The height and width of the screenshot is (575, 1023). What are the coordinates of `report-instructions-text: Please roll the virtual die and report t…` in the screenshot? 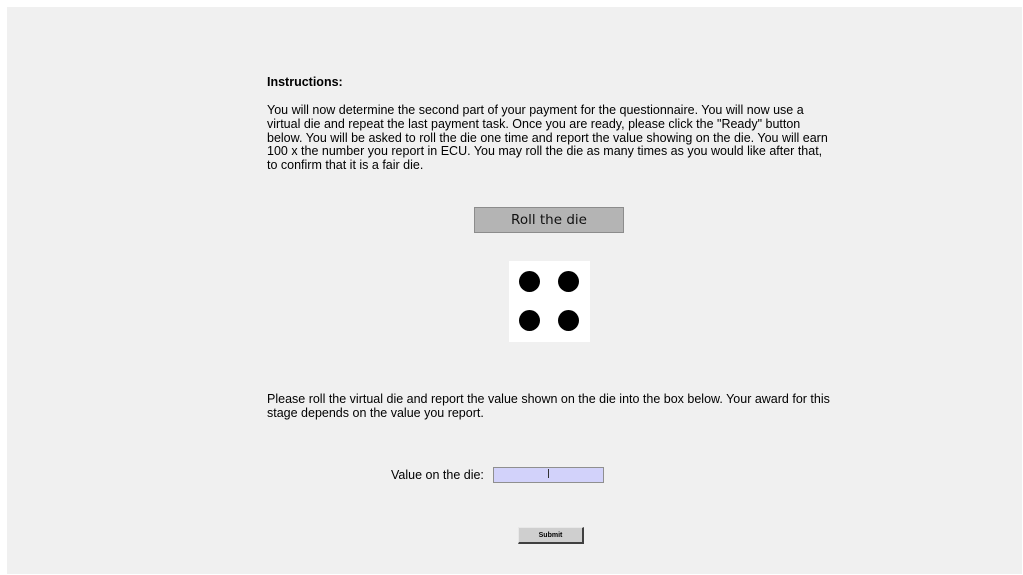 It's located at (548, 406).